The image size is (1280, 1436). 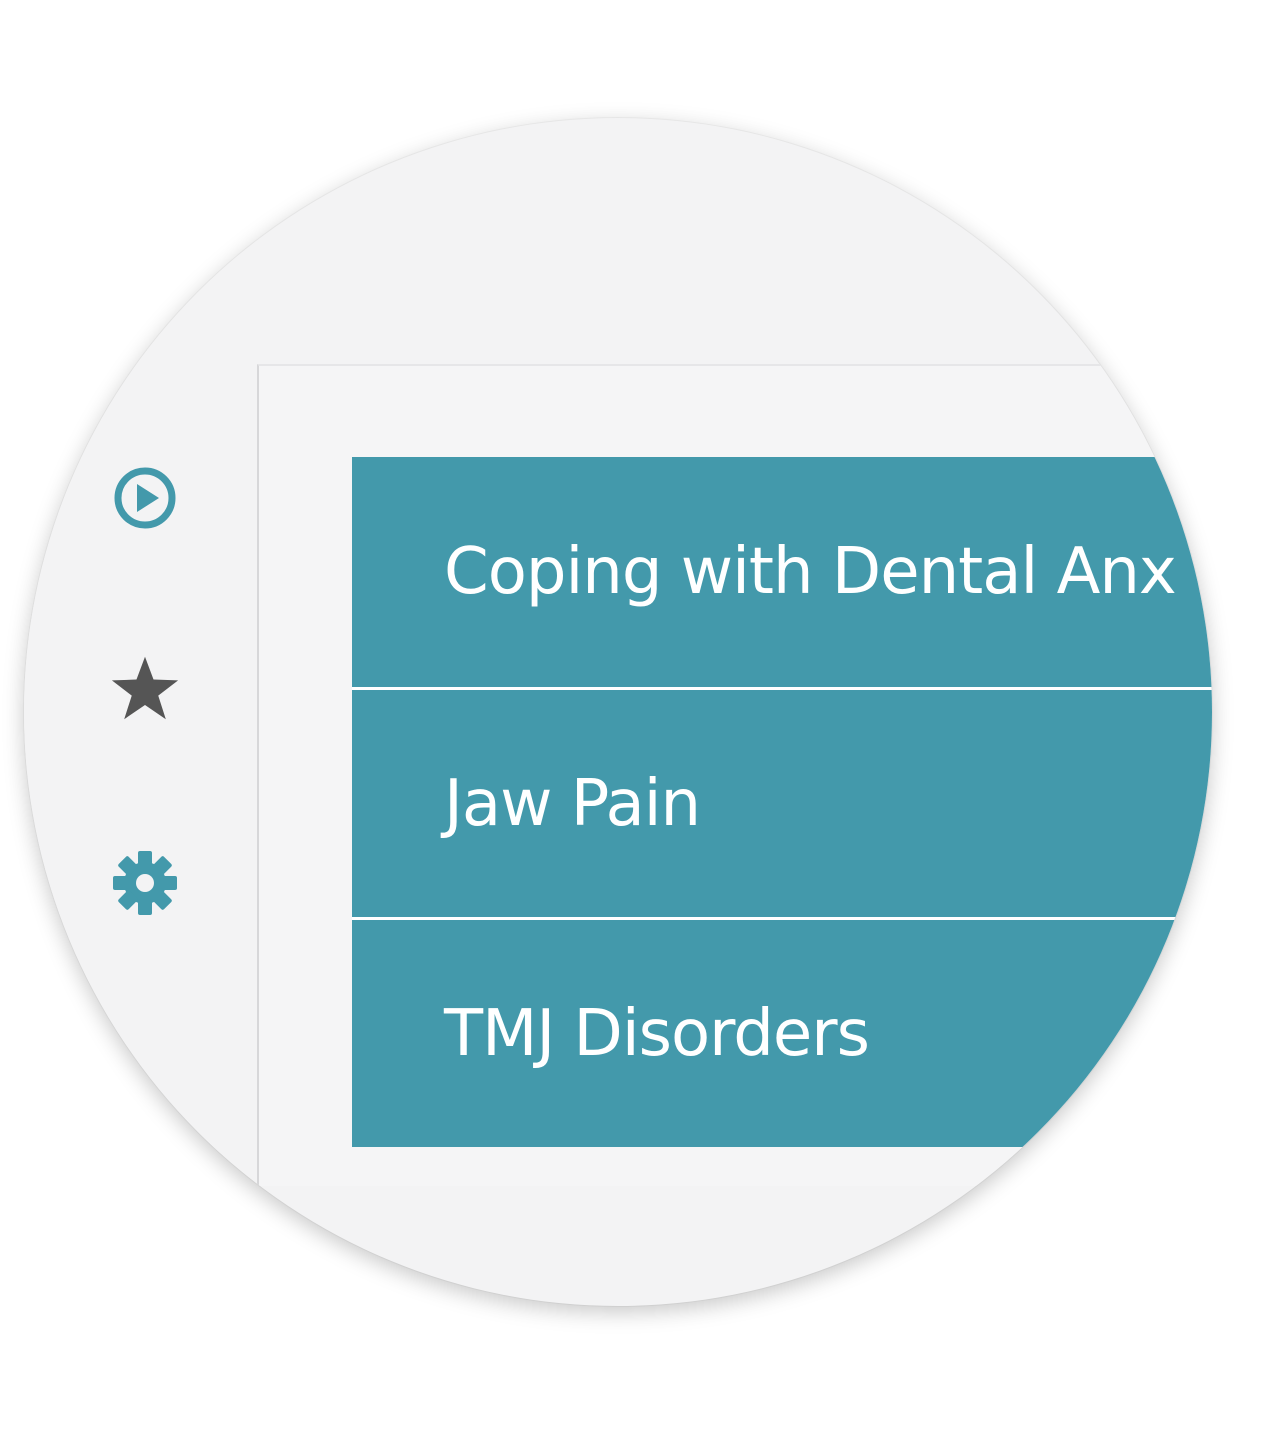 I want to click on topic-label: Jaw Pain, so click(x=572, y=803).